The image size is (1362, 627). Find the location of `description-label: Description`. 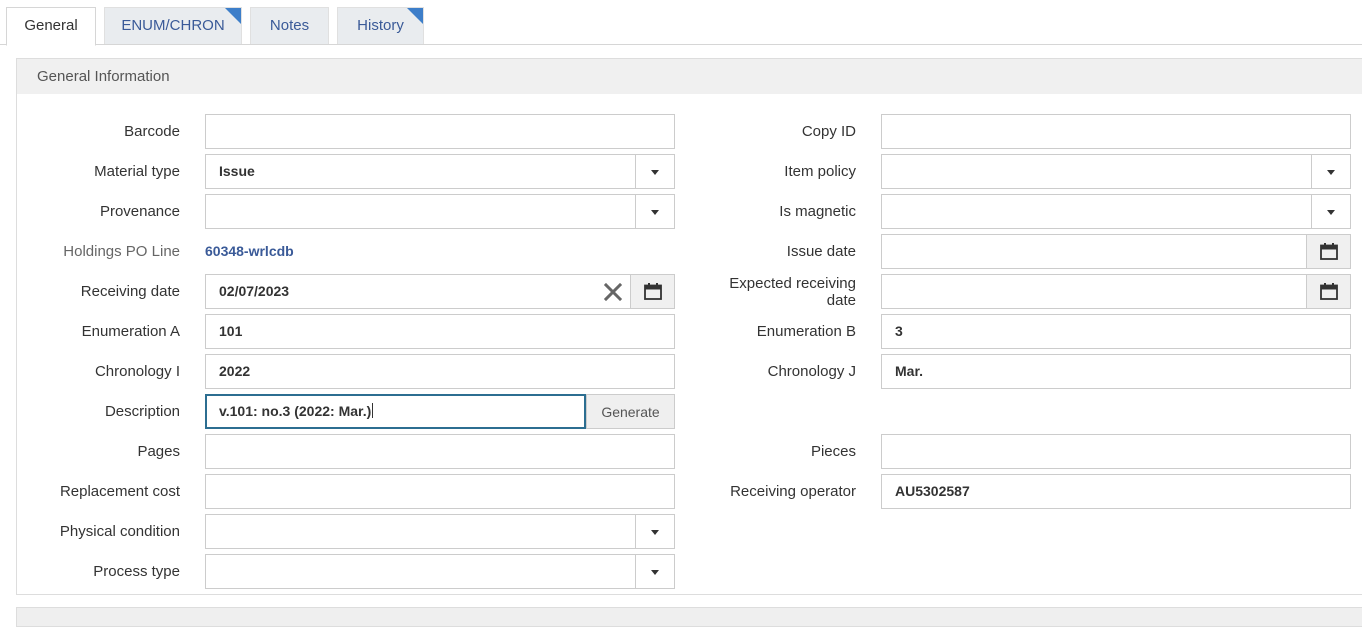

description-label: Description is located at coordinates (142, 411).